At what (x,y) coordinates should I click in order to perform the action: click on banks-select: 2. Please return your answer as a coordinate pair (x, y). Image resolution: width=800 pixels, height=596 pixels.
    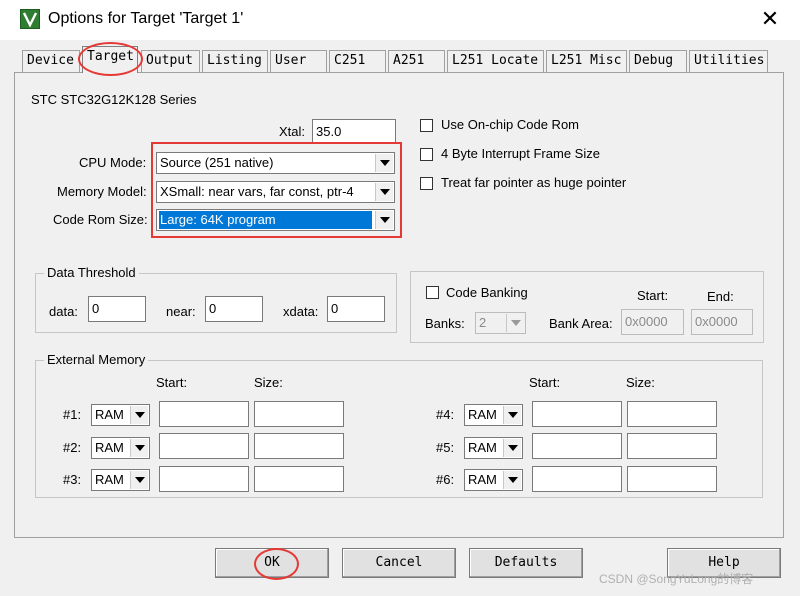
    Looking at the image, I should click on (500, 323).